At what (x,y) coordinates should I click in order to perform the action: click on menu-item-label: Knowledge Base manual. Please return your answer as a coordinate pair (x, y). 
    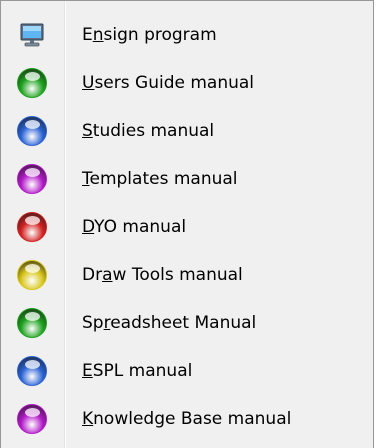
    Looking at the image, I should click on (187, 419).